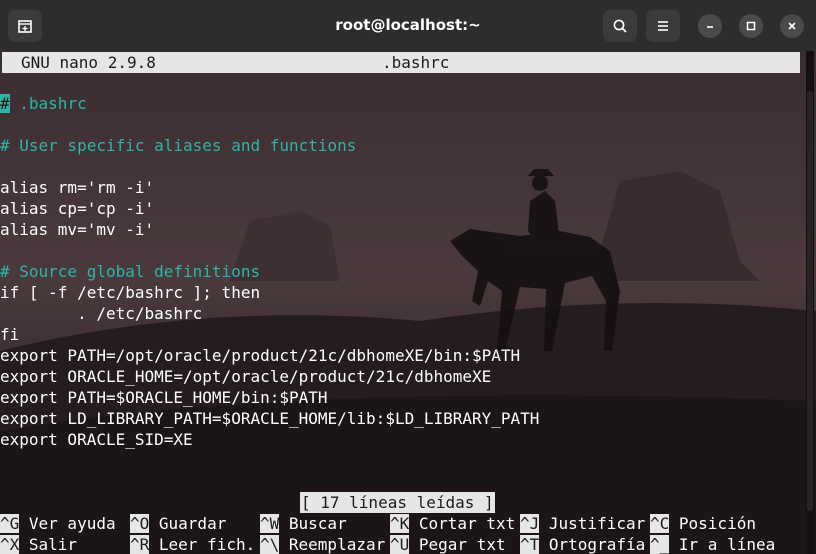  Describe the element at coordinates (178, 523) in the screenshot. I see `shortcut-save: ^O Guardar` at that location.